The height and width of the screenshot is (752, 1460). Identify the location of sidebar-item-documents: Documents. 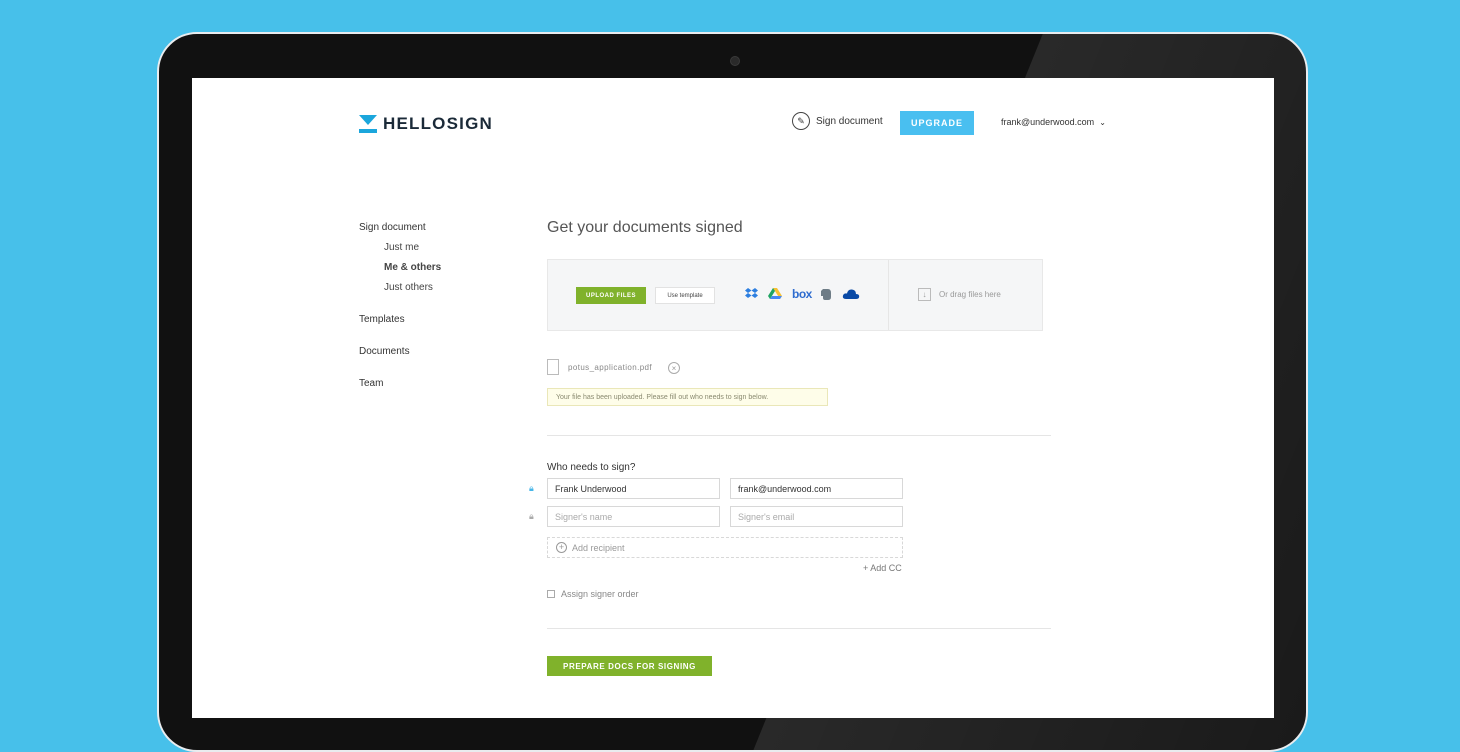
(384, 351).